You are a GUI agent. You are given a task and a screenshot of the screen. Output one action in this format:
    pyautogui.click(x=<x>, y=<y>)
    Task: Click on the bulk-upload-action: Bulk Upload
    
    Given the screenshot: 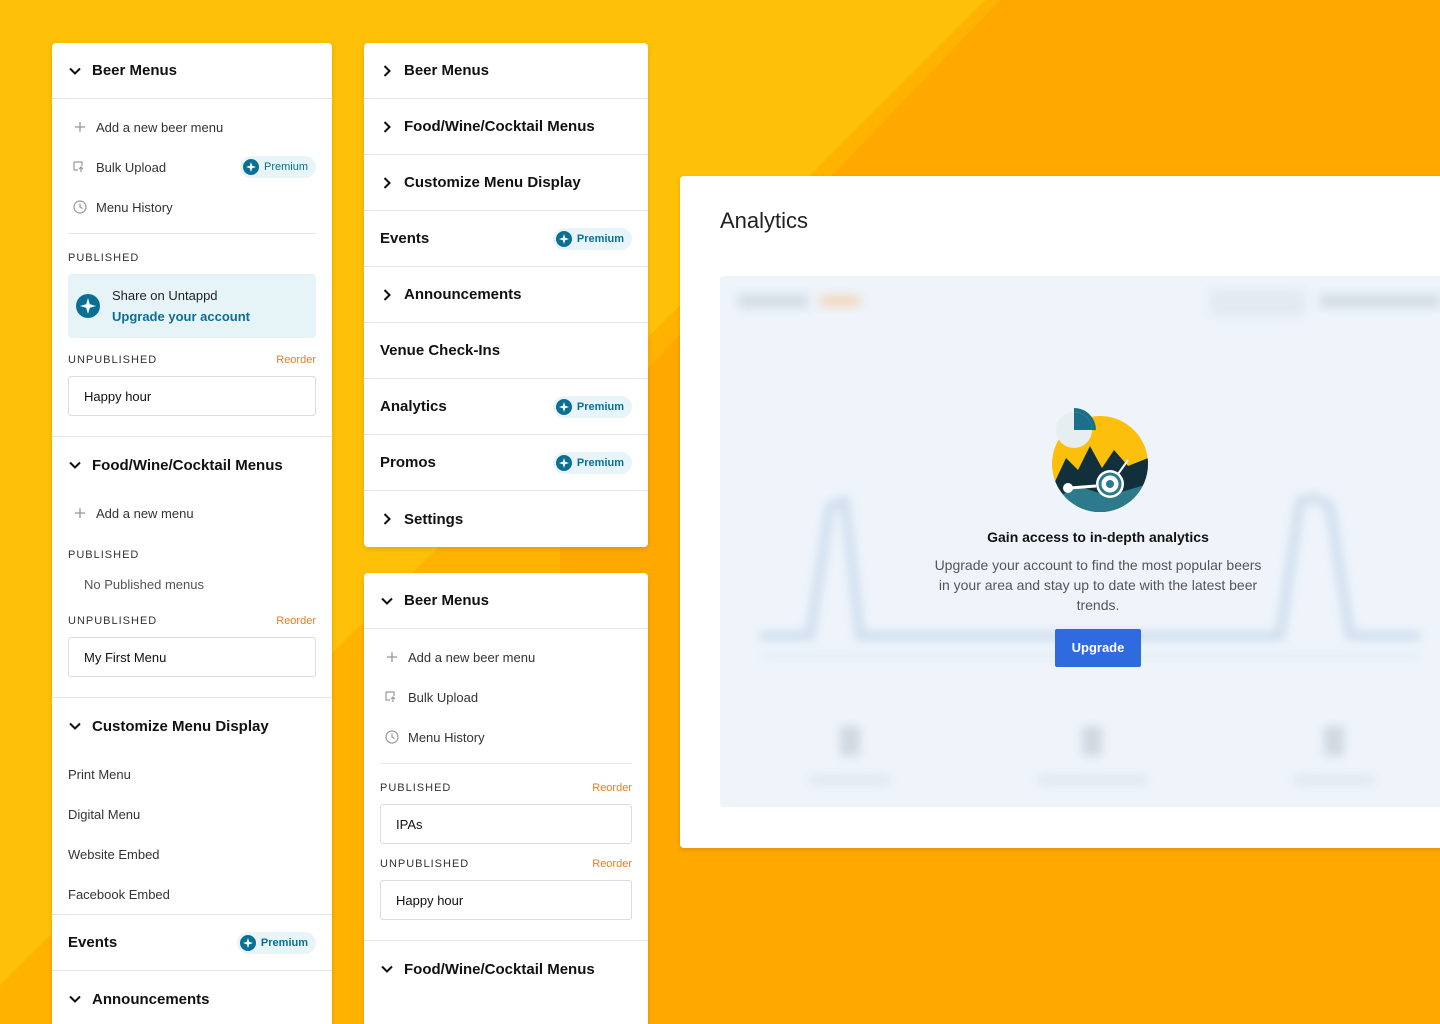 What is the action you would take?
    pyautogui.click(x=506, y=697)
    